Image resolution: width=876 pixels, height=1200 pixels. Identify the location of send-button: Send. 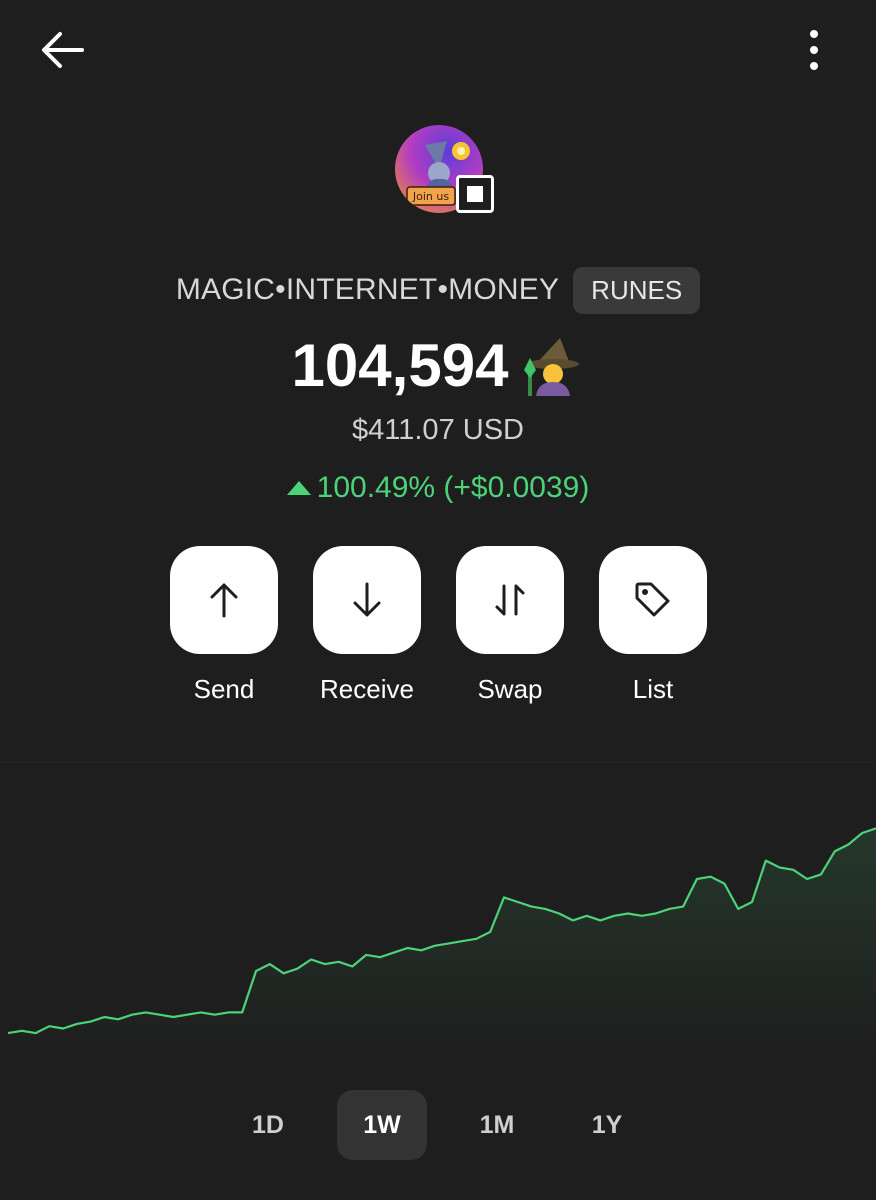
(224, 631).